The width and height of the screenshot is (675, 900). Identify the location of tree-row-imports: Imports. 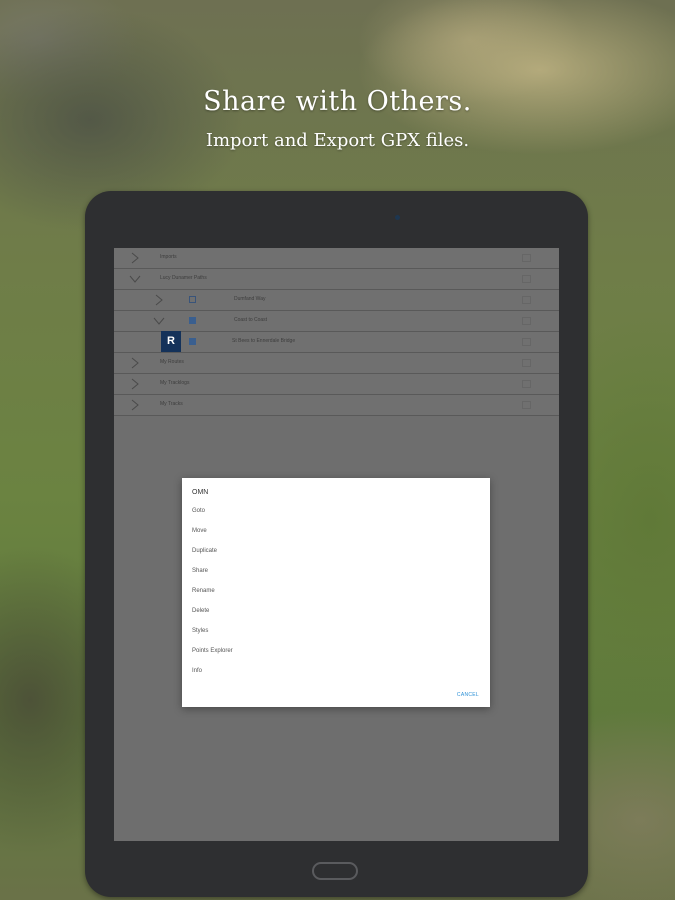
(336, 258).